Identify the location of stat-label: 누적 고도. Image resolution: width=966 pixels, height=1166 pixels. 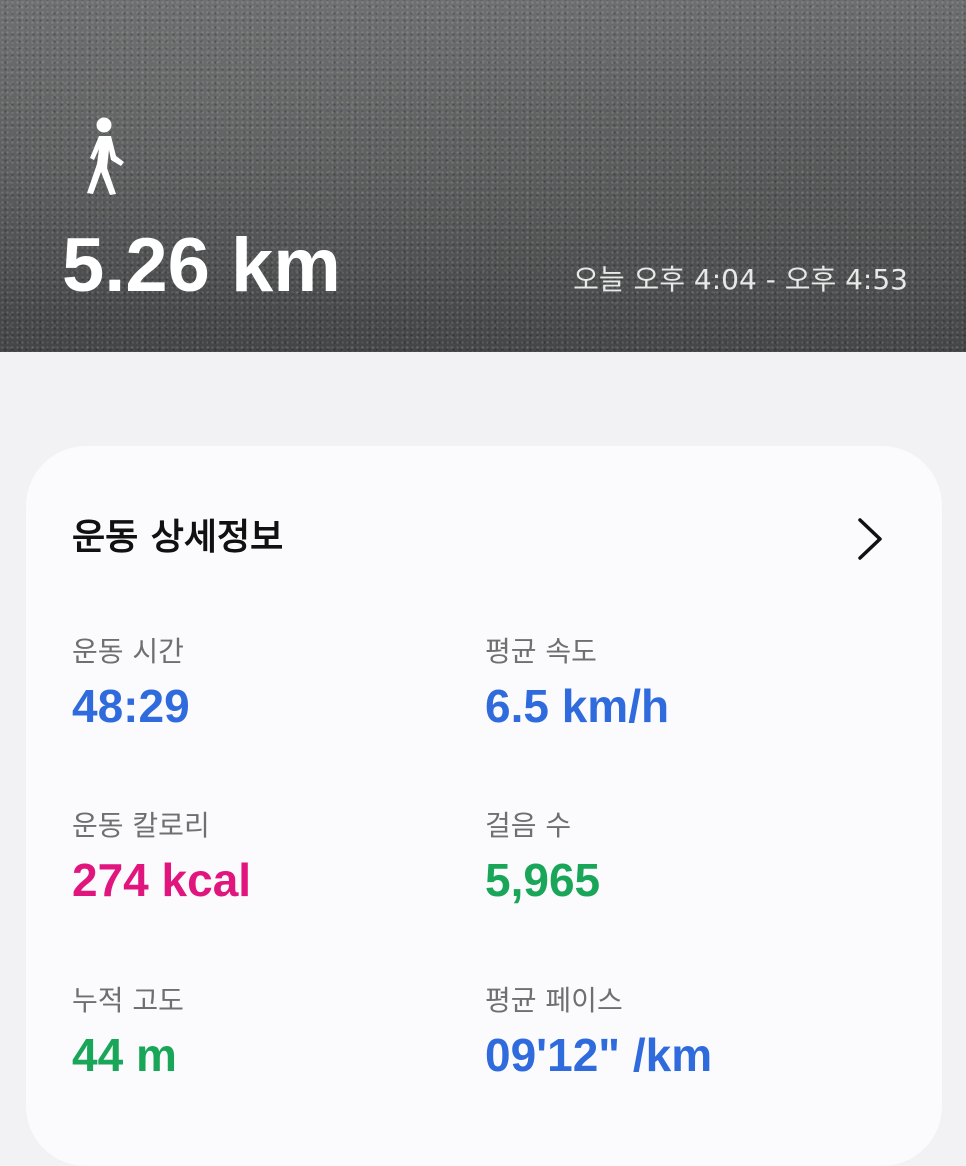
(128, 1000).